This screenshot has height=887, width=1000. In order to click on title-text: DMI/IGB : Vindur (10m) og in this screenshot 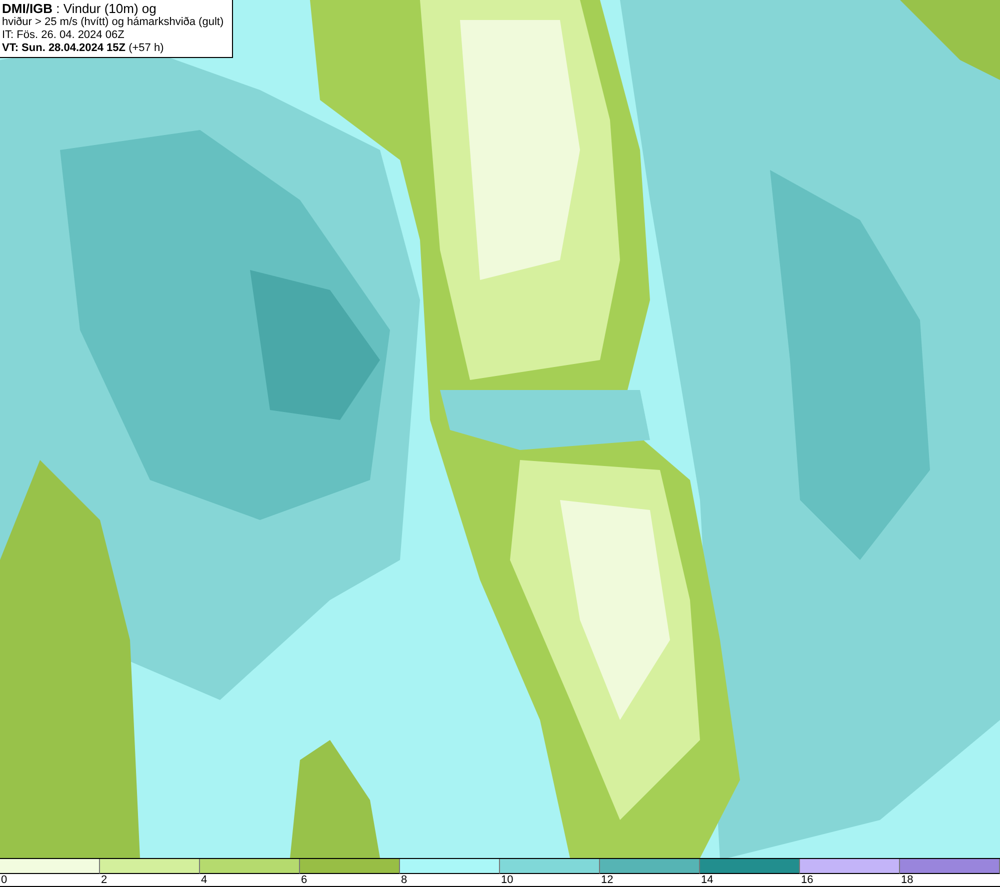, I will do `click(80, 8)`.